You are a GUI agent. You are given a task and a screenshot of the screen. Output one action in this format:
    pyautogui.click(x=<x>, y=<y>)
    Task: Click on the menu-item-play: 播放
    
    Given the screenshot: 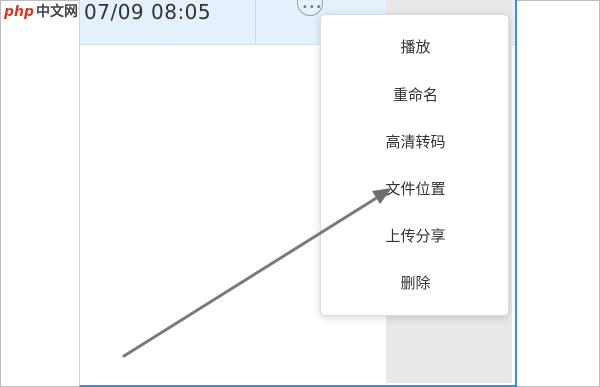 What is the action you would take?
    pyautogui.click(x=415, y=47)
    